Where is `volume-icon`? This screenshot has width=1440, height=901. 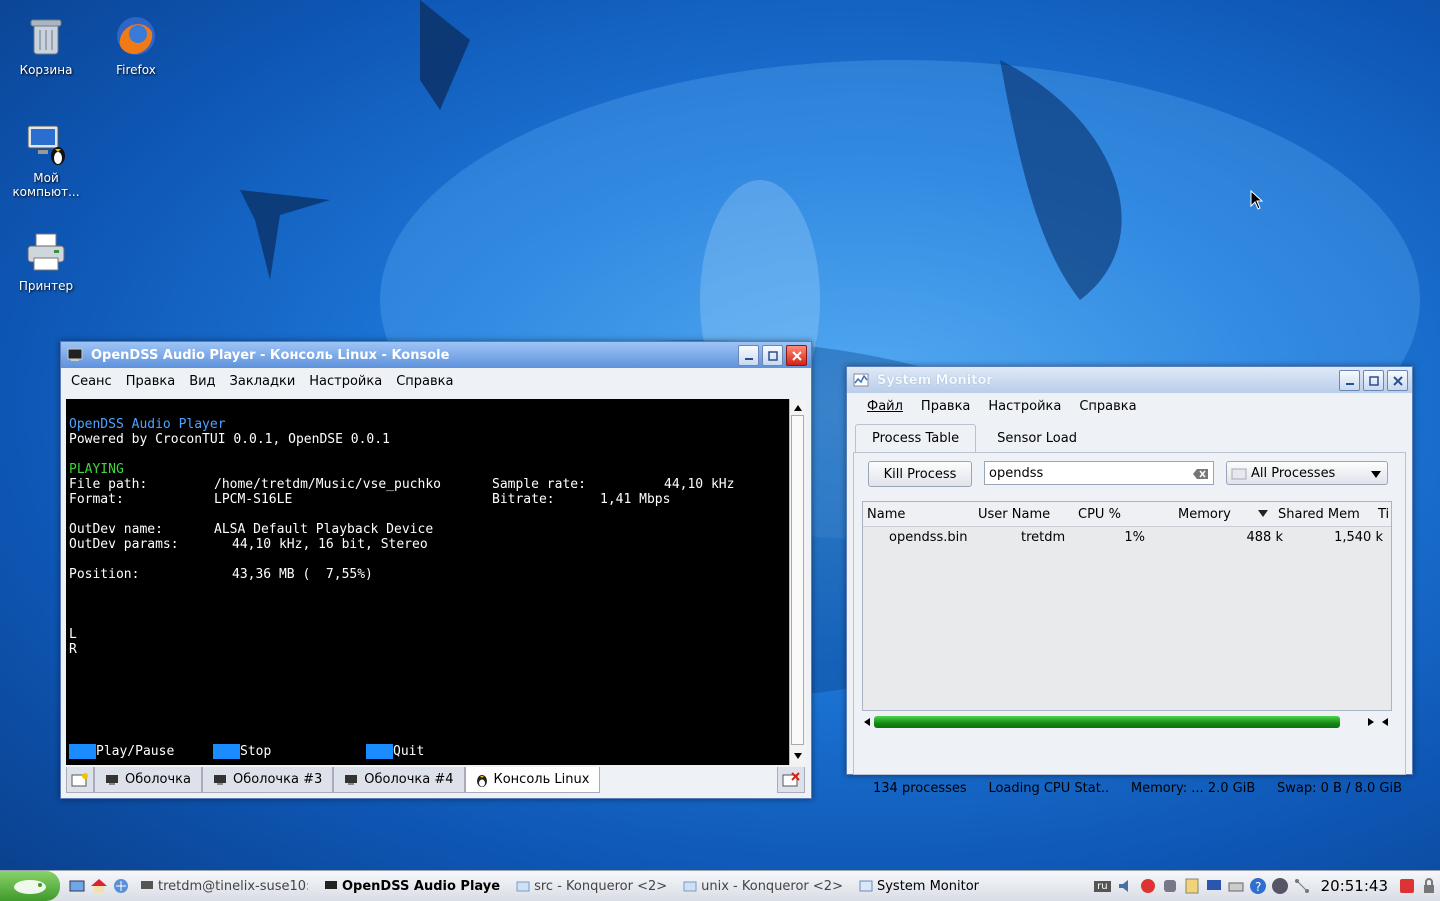
volume-icon is located at coordinates (1126, 886).